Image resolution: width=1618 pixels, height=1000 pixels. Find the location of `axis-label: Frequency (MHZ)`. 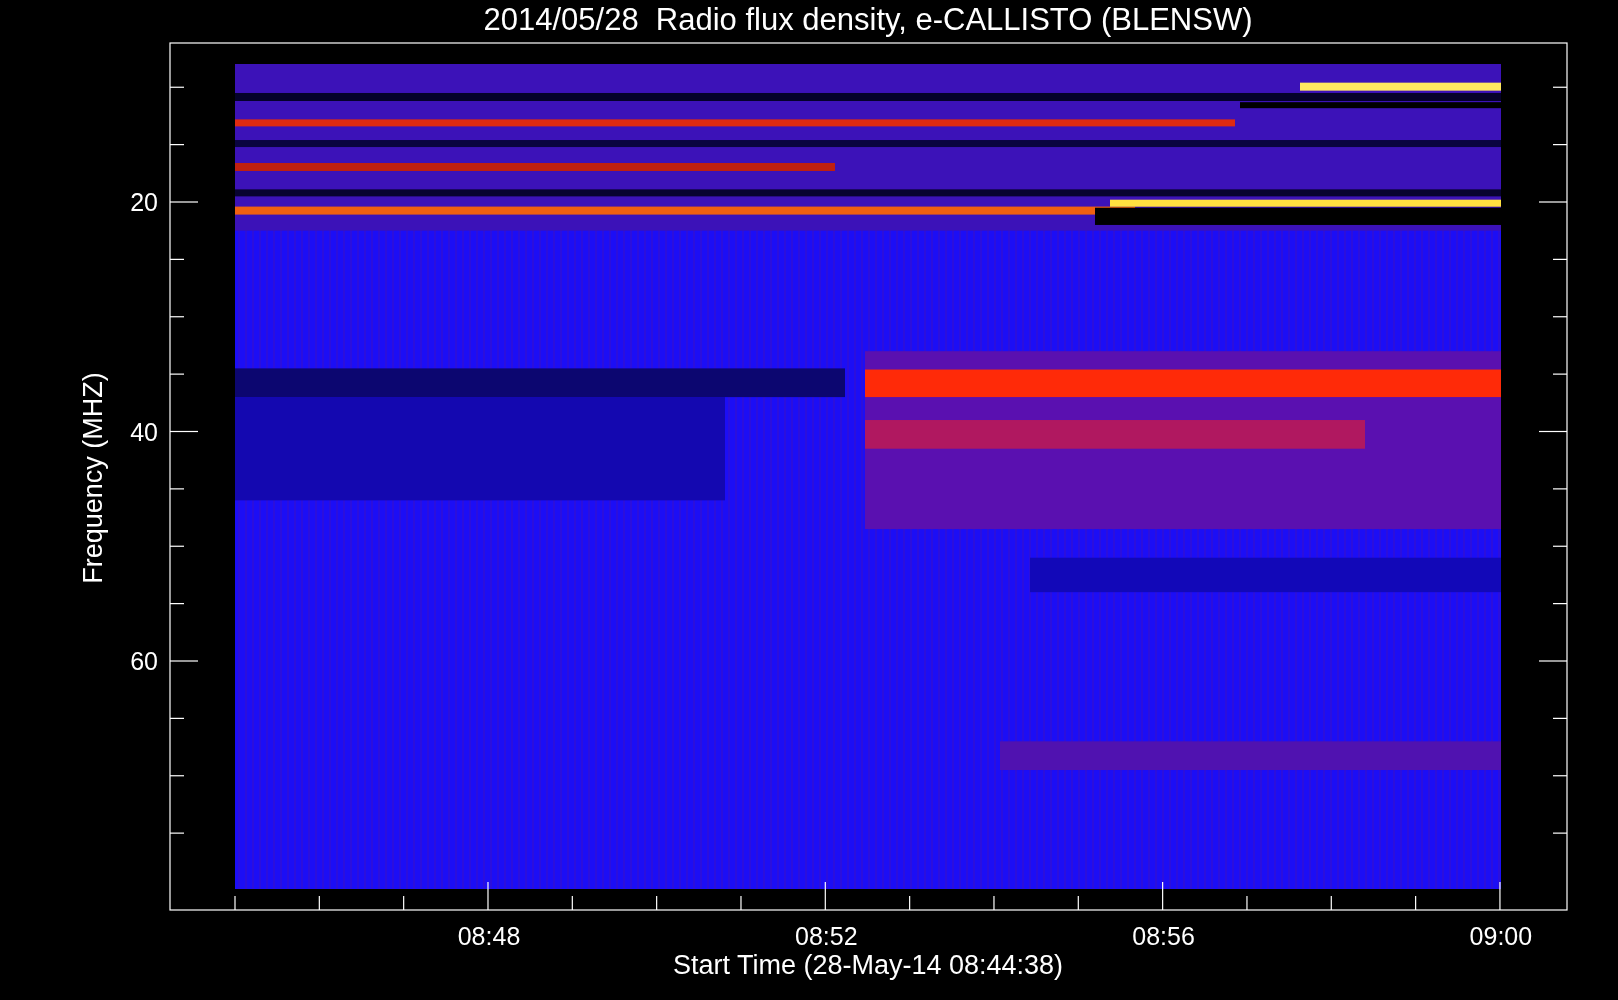

axis-label: Frequency (MHZ) is located at coordinates (93, 478).